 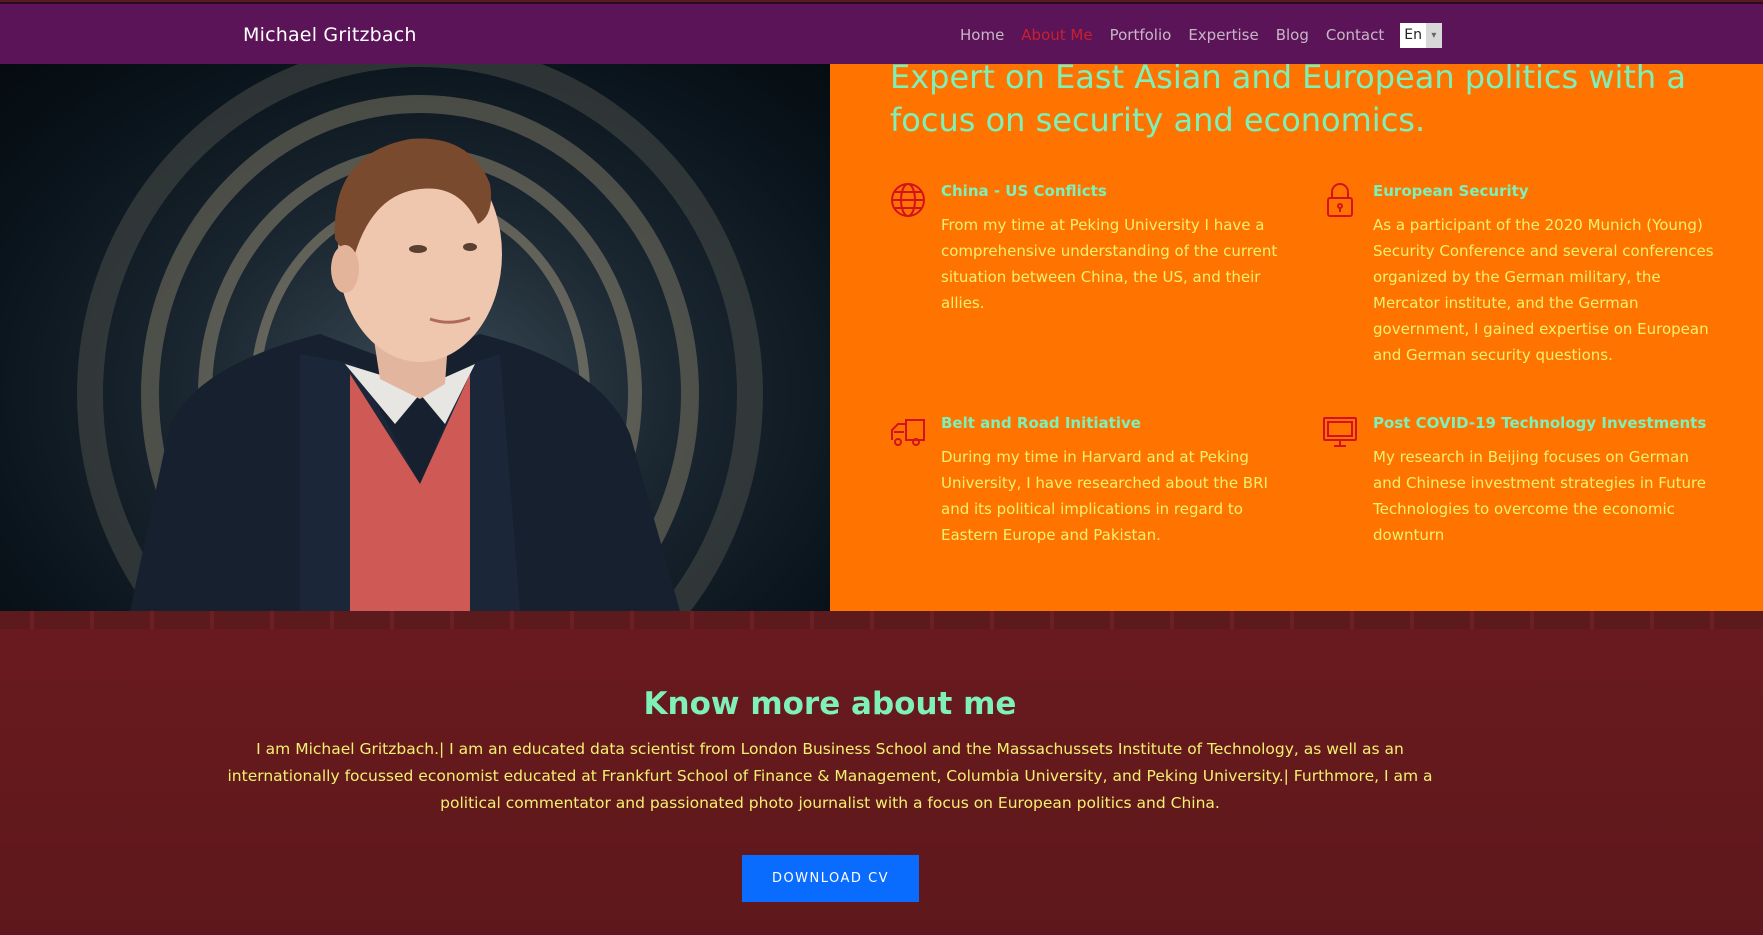 What do you see at coordinates (1223, 35) in the screenshot?
I see `nav-link-expertise: Expertise` at bounding box center [1223, 35].